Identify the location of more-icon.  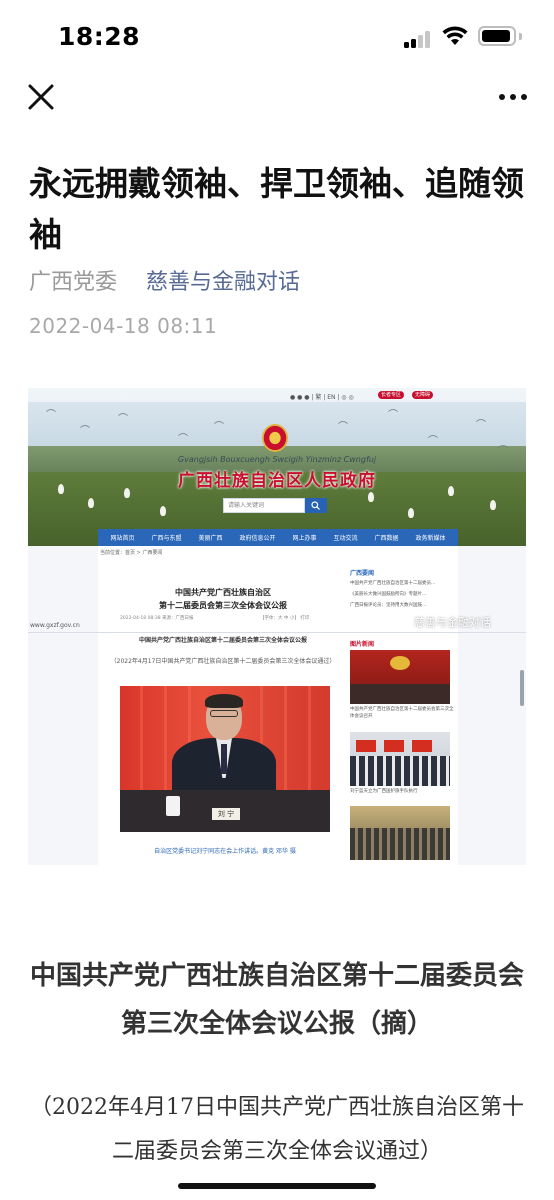
(513, 97).